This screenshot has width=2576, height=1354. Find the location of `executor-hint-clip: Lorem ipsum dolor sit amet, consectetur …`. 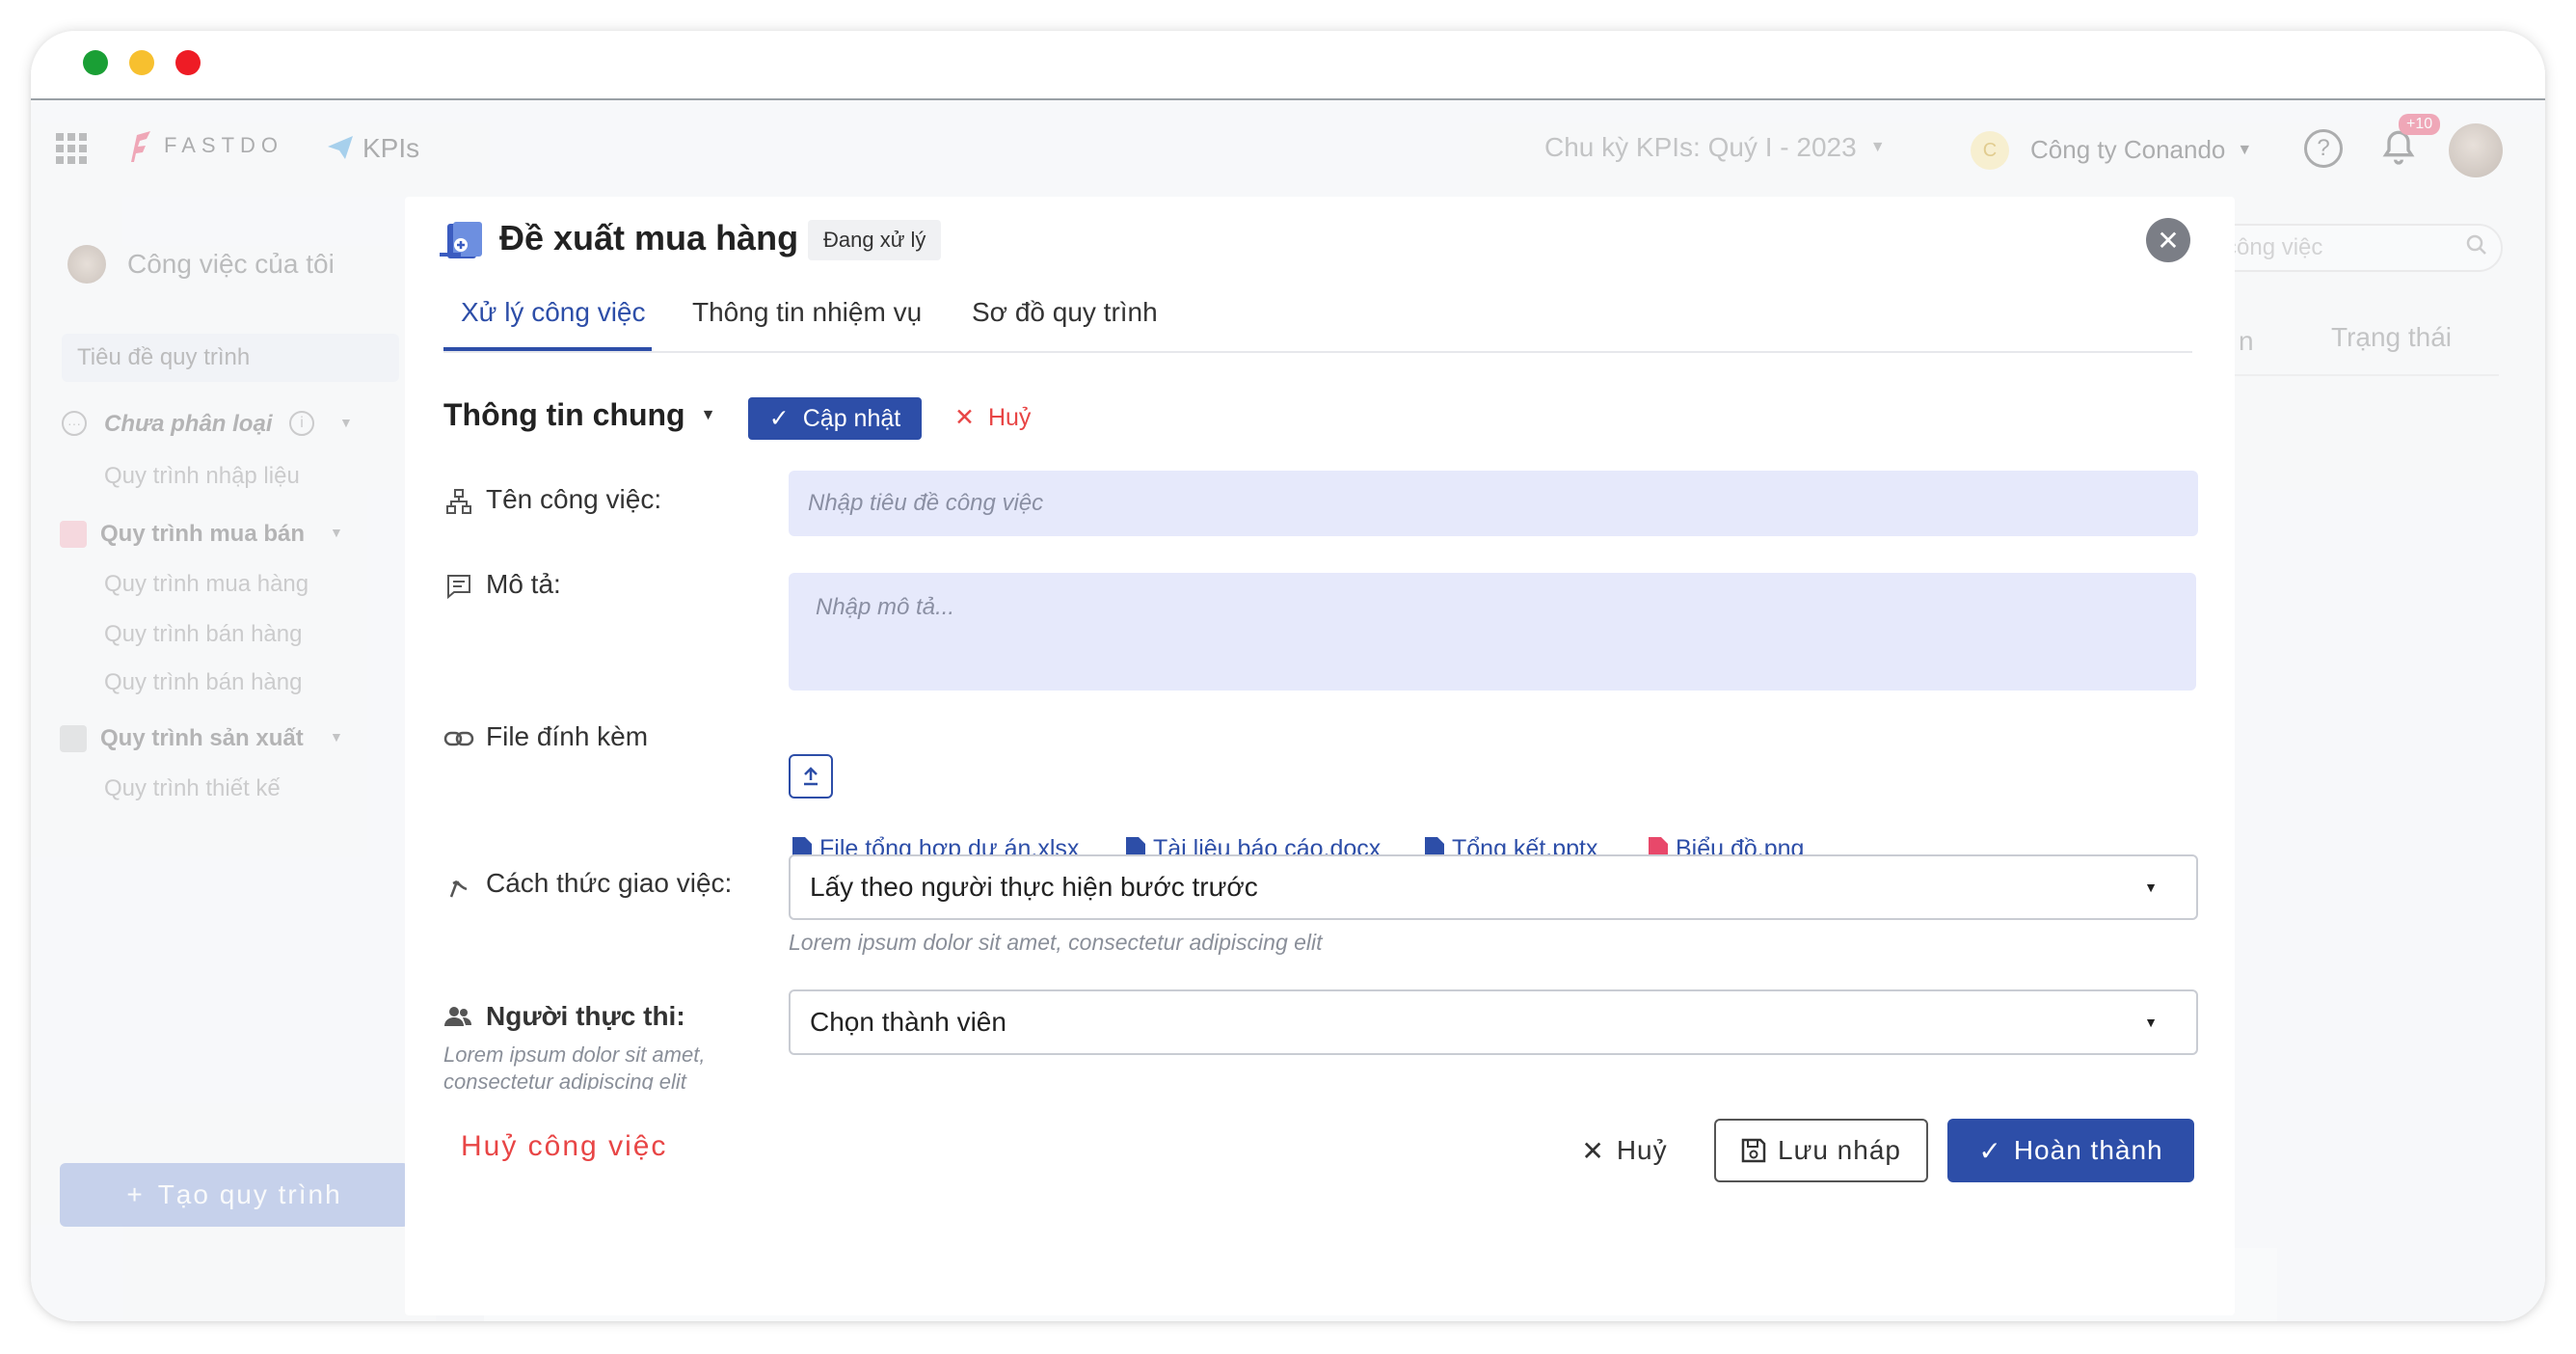

executor-hint-clip: Lorem ipsum dolor sit amet, consectetur … is located at coordinates (607, 1066).